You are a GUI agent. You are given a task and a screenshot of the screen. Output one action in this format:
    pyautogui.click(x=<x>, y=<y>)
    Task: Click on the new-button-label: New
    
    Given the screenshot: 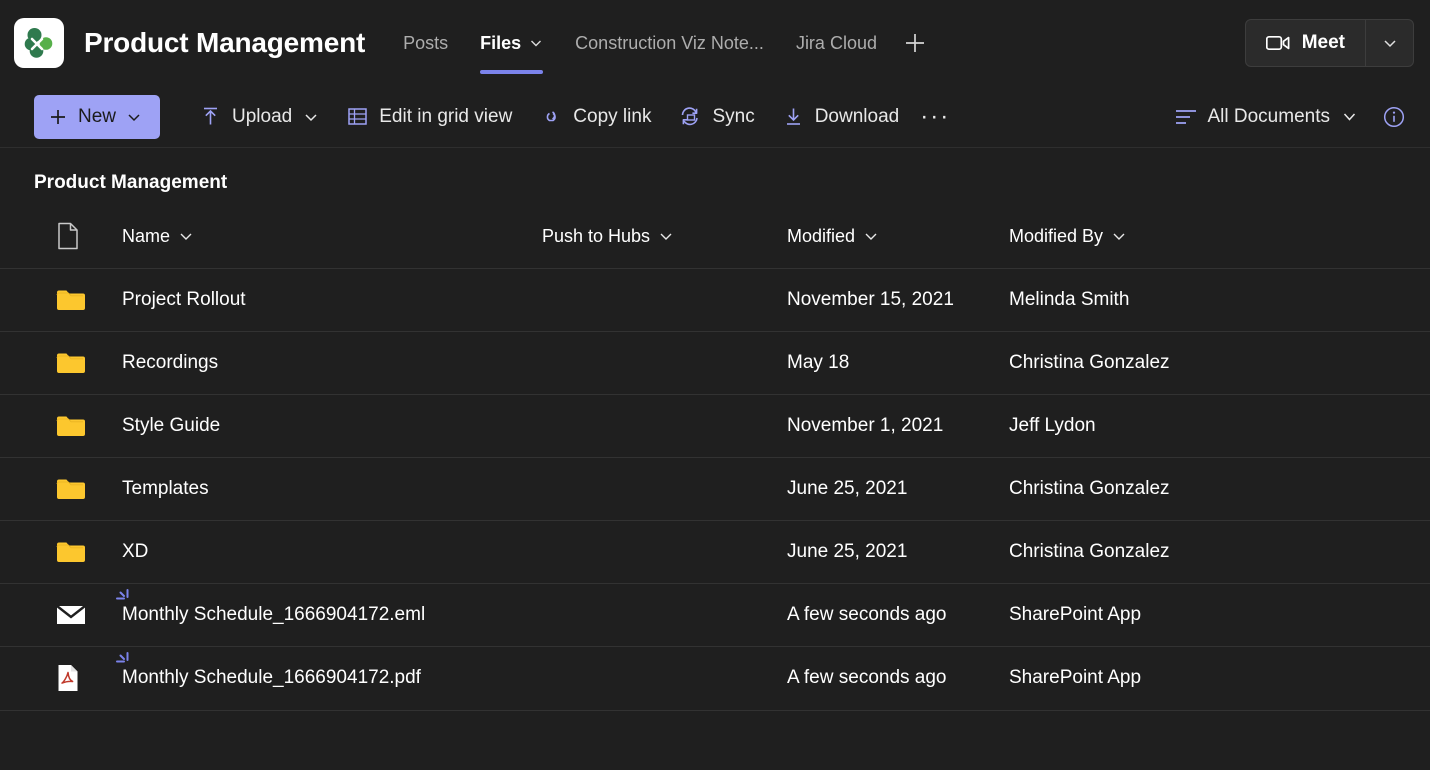 What is the action you would take?
    pyautogui.click(x=97, y=116)
    